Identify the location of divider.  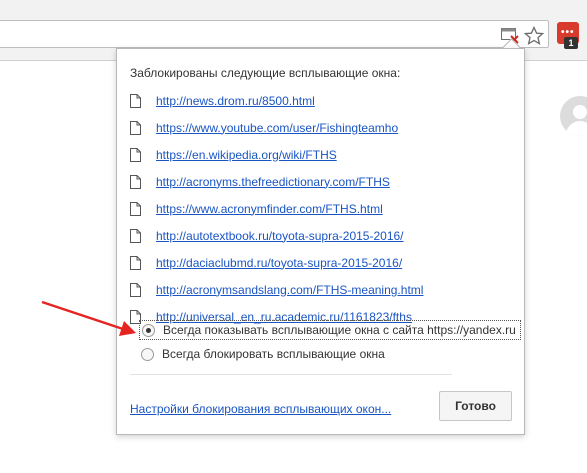
(291, 374).